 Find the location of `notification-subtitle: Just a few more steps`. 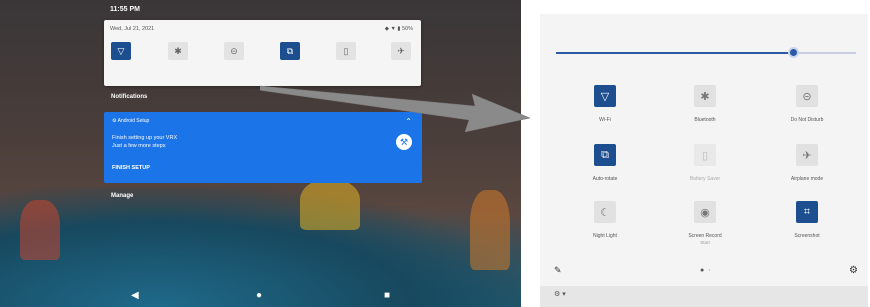

notification-subtitle: Just a few more steps is located at coordinates (139, 146).